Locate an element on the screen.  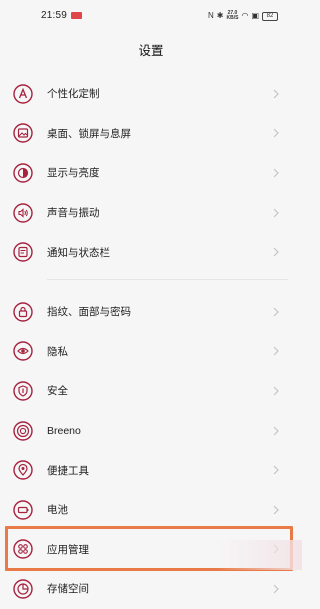
privacy-icon is located at coordinates (23, 351).